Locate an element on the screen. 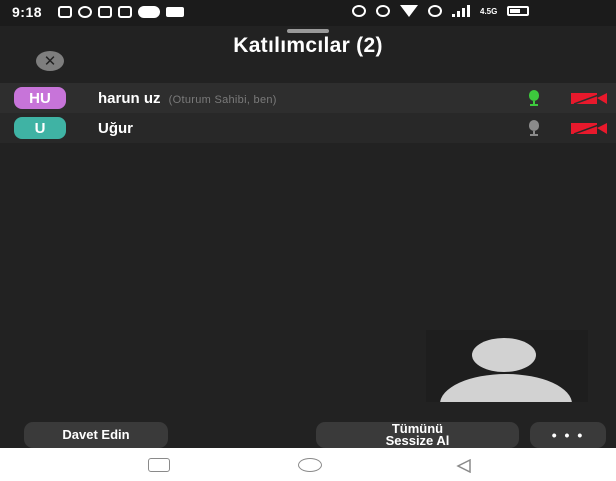 Image resolution: width=616 pixels, height=481 pixels. status-bar: 9:18 4.5G is located at coordinates (308, 13).